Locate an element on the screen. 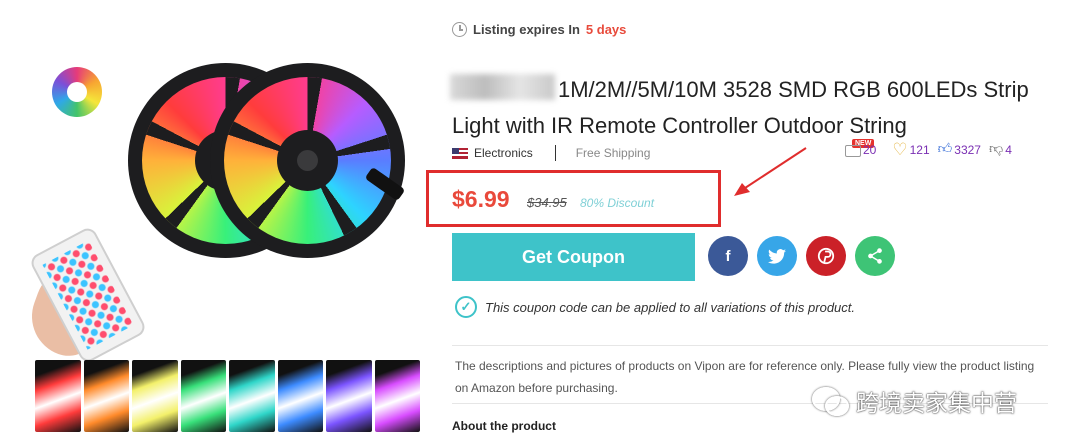  heart-icon: ♡ is located at coordinates (900, 149).